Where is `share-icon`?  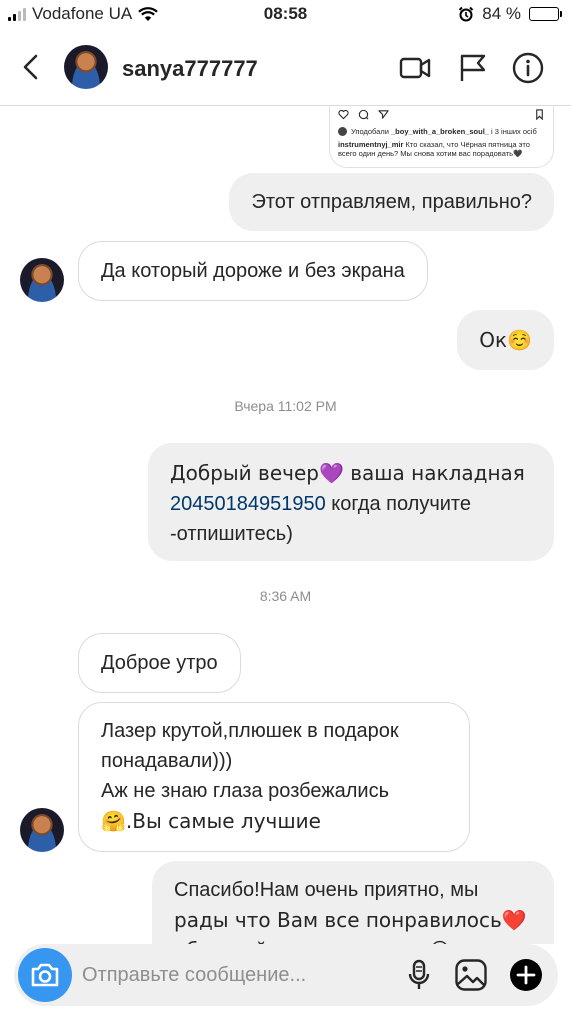 share-icon is located at coordinates (383, 114).